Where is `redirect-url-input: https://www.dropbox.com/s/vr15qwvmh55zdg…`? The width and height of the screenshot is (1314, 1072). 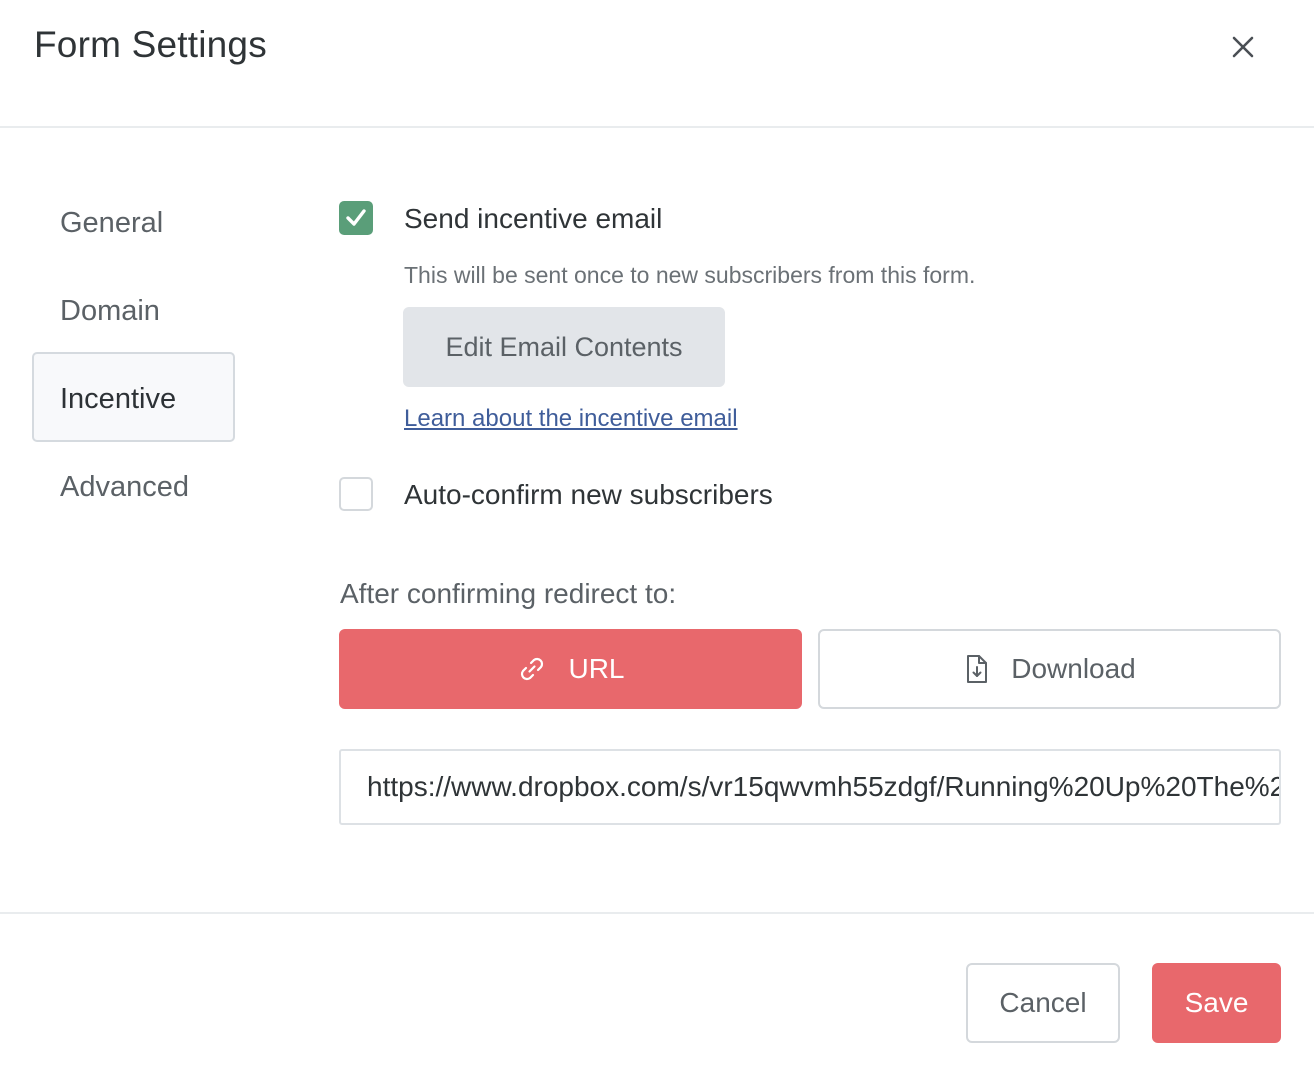
redirect-url-input: https://www.dropbox.com/s/vr15qwvmh55zdg… is located at coordinates (810, 787).